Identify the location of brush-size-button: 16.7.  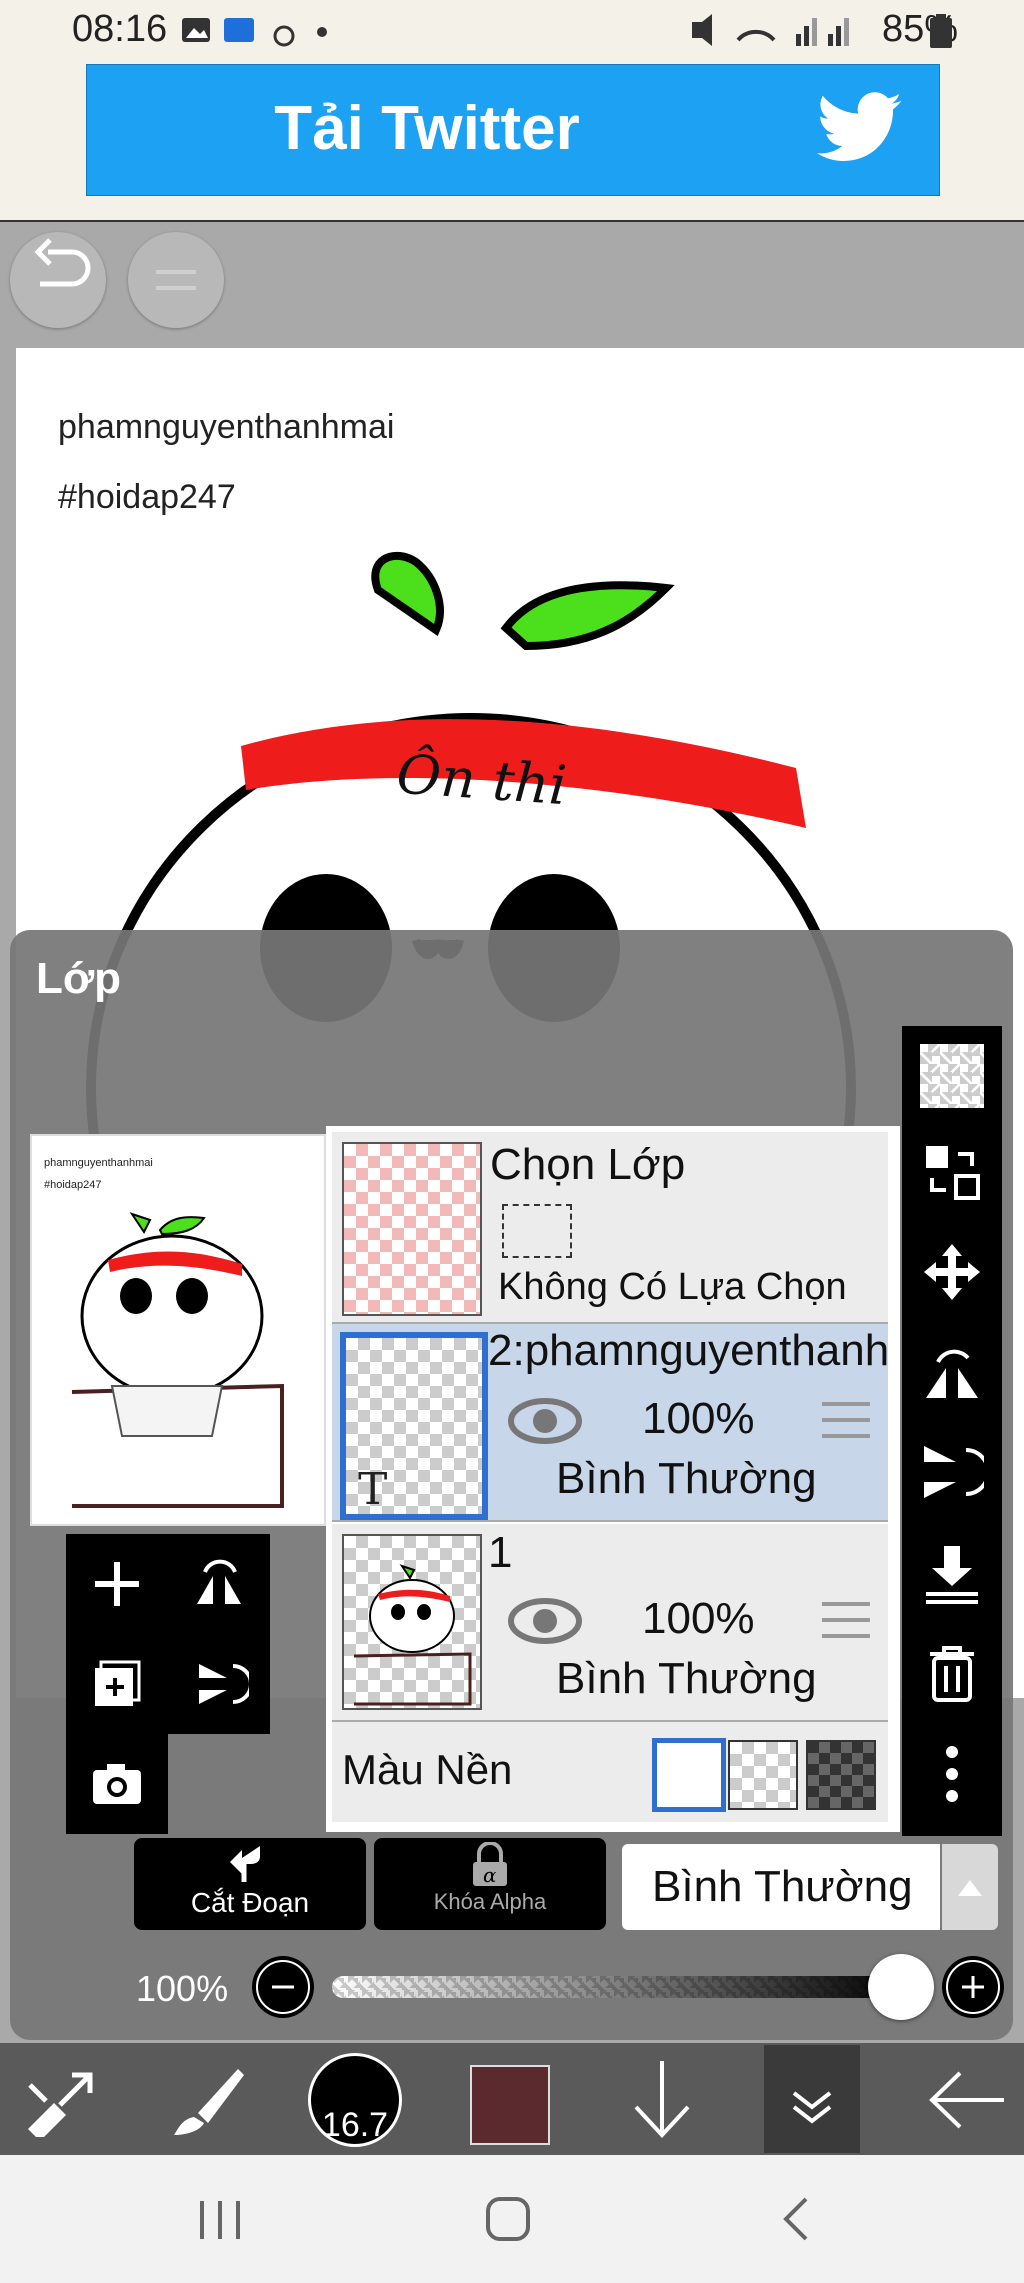
(355, 2100).